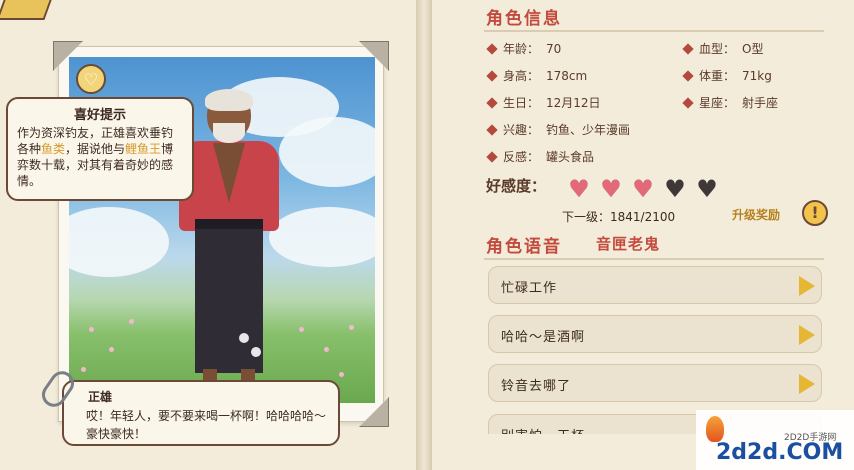 Image resolution: width=854 pixels, height=470 pixels. What do you see at coordinates (536, 75) in the screenshot?
I see `info-row-height: 身高： 178cm` at bounding box center [536, 75].